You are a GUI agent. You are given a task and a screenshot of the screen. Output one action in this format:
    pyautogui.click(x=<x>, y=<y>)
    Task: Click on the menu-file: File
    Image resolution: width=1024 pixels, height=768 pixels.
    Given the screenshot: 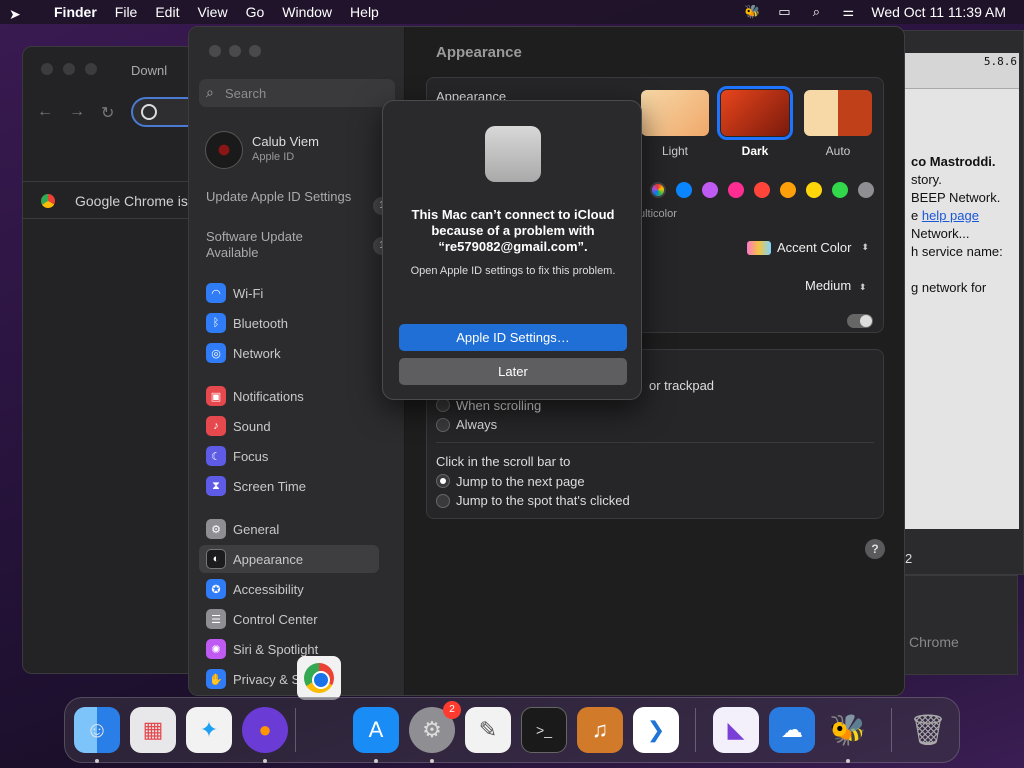 What is the action you would take?
    pyautogui.click(x=126, y=12)
    